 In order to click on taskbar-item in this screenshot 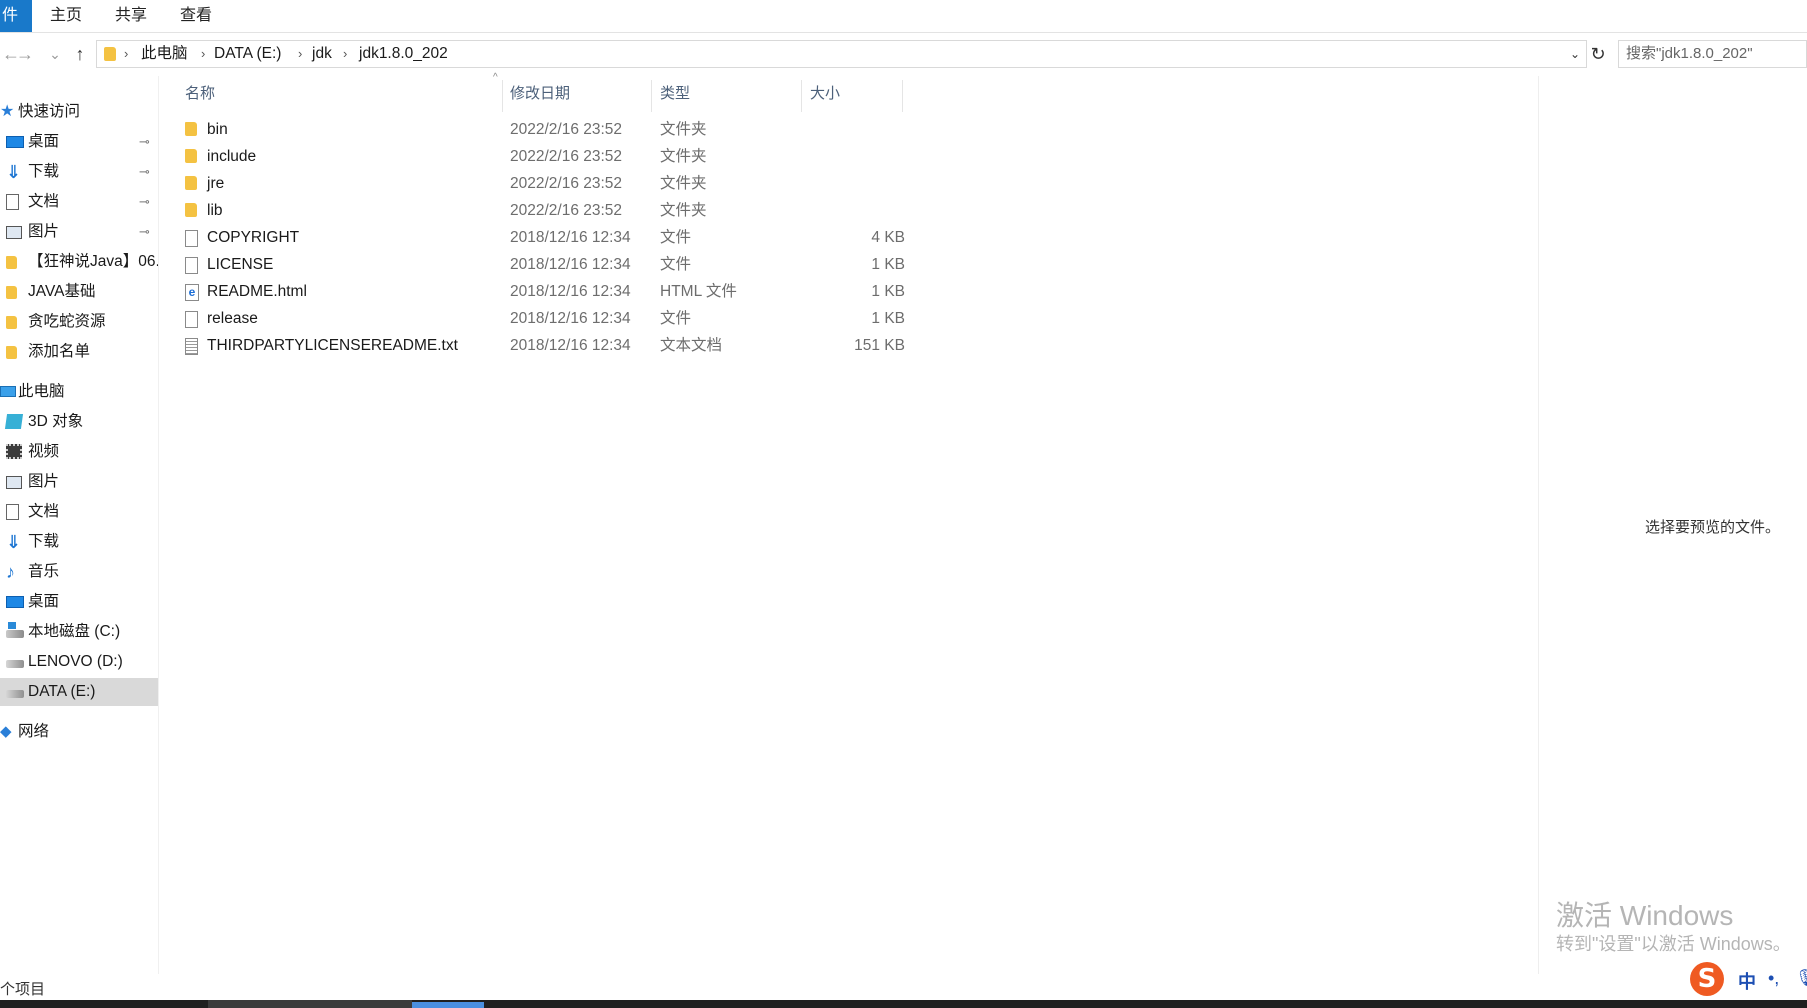, I will do `click(310, 1004)`.